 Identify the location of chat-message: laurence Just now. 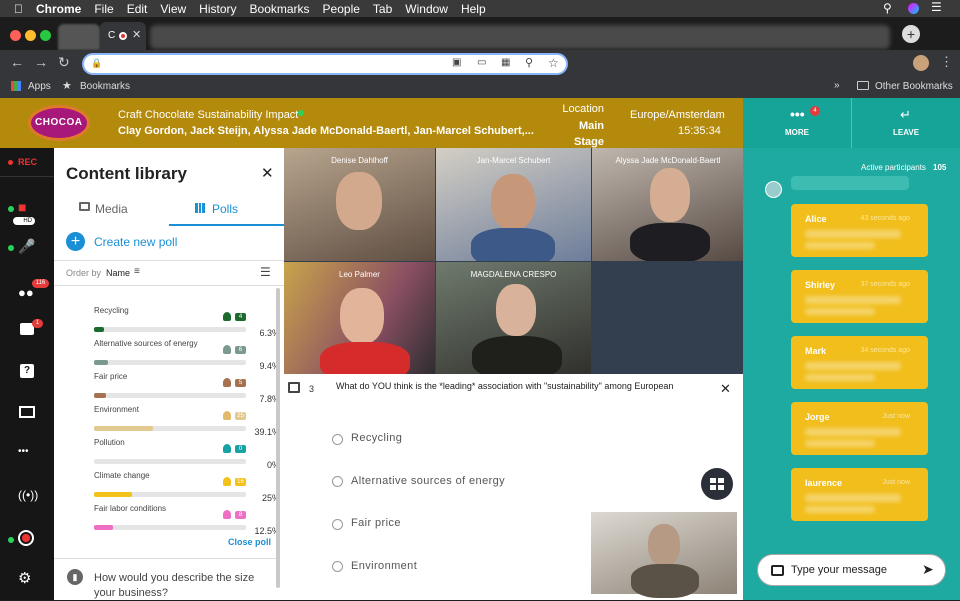
(859, 494).